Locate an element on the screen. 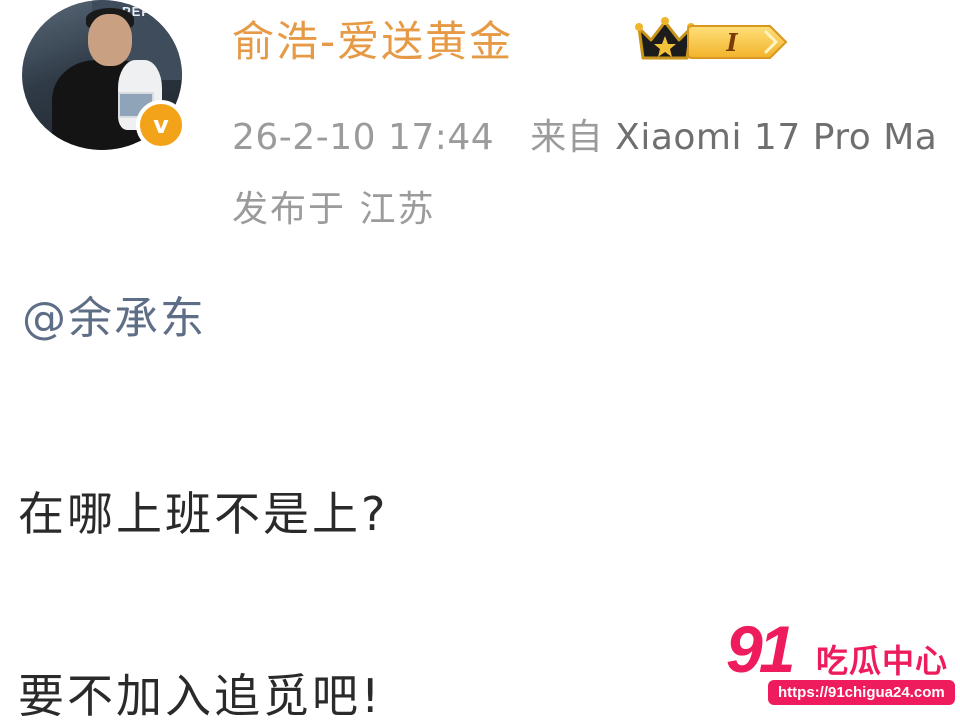  watermark: 91 吃瓜中心 https://91chigua24.com is located at coordinates (843, 668).